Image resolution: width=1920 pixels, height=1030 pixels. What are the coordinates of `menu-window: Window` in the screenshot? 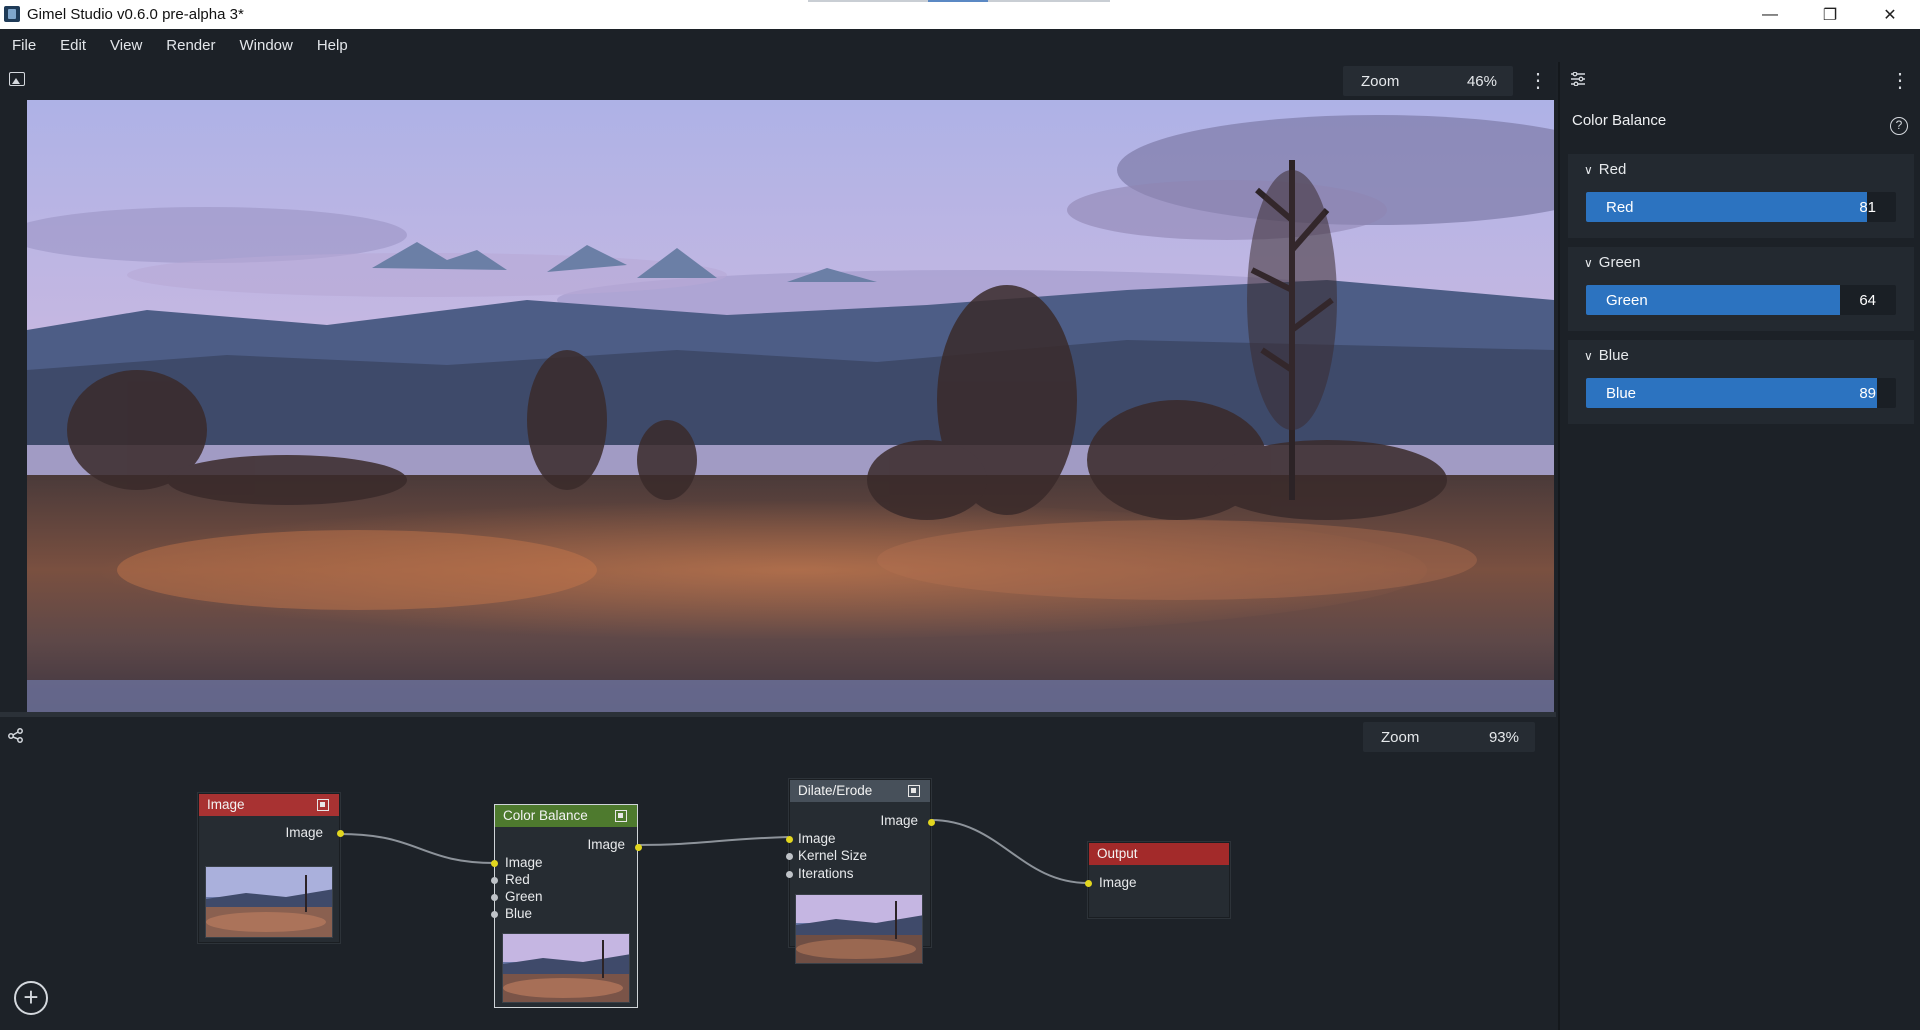 It's located at (265, 45).